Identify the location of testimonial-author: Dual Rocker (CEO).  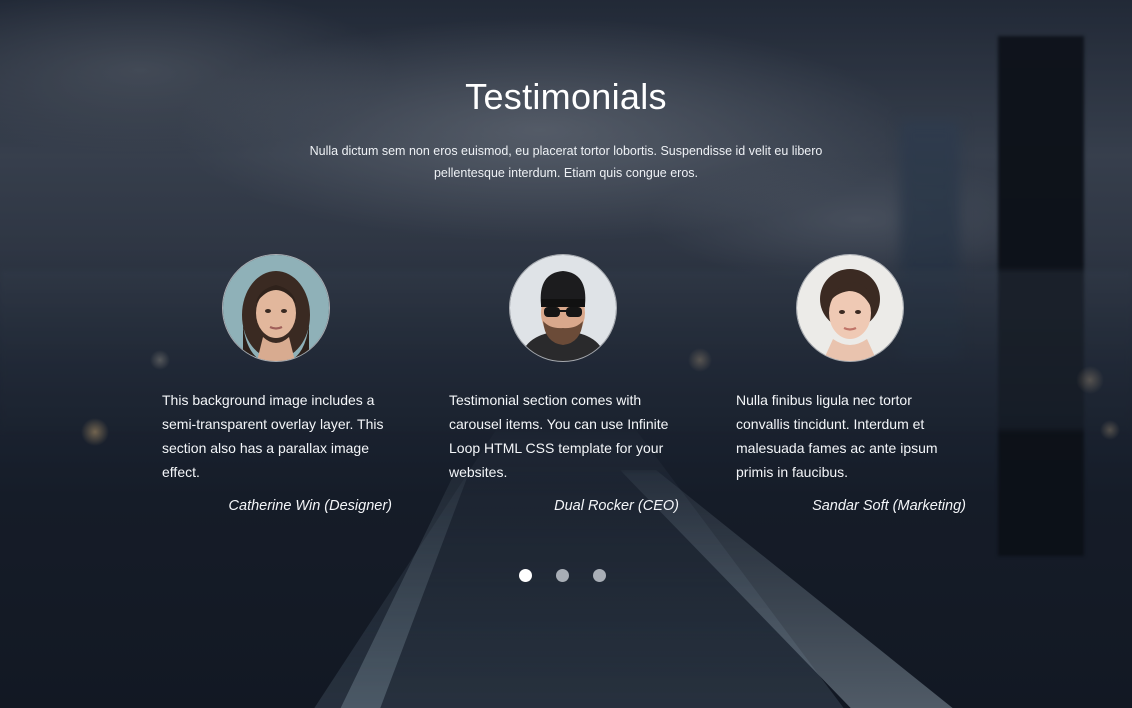
(616, 506).